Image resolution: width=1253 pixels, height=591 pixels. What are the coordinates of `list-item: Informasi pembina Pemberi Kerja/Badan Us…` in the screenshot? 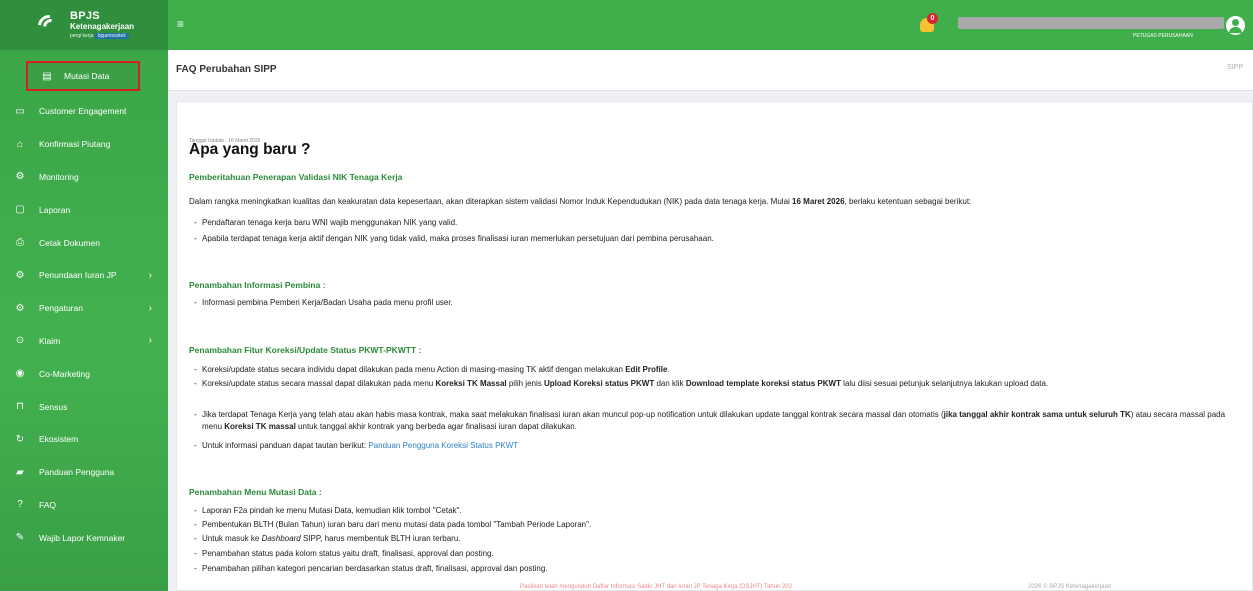 It's located at (715, 303).